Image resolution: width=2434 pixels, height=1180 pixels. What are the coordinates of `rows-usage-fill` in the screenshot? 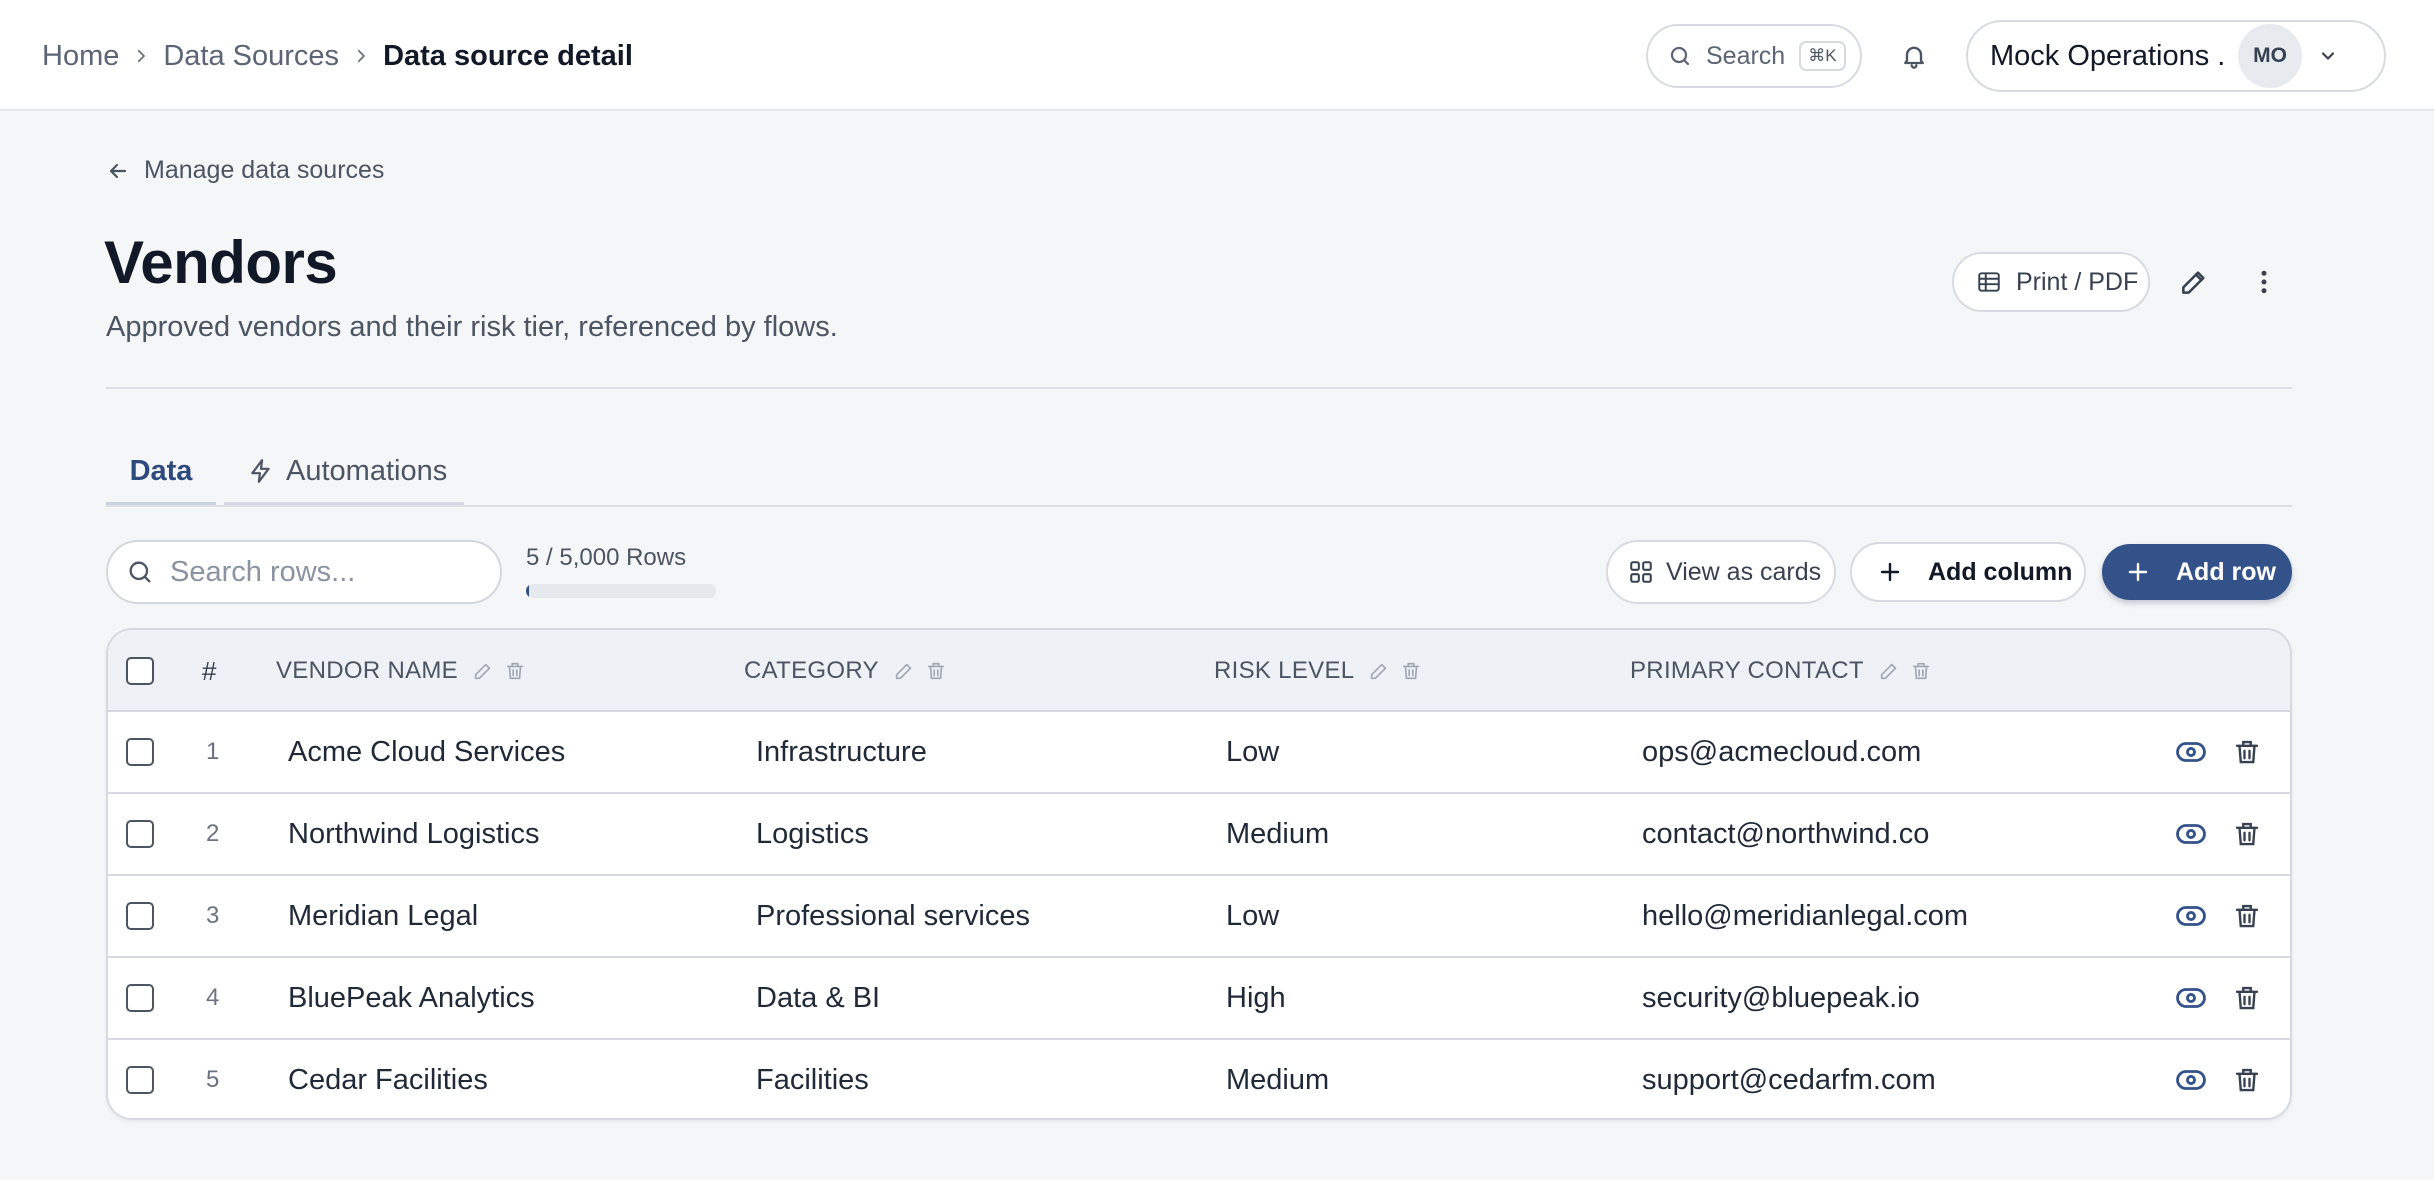 It's located at (527, 591).